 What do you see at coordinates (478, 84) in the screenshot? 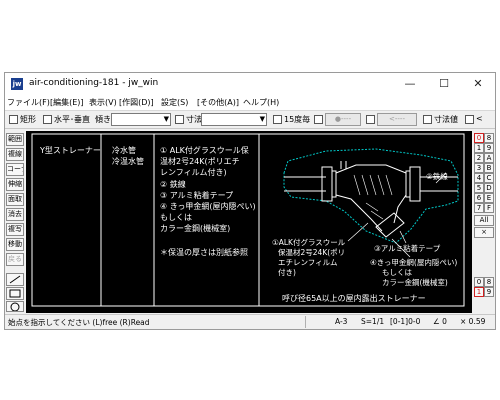
I see `close-button: ✕` at bounding box center [478, 84].